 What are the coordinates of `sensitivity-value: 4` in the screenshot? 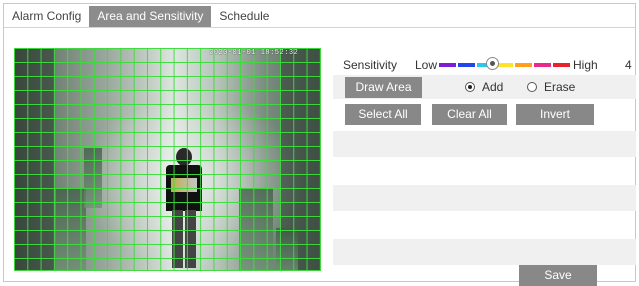 It's located at (628, 65).